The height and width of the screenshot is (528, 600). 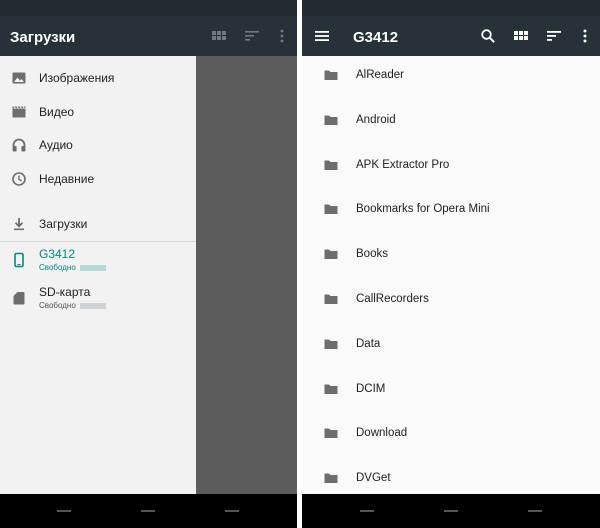 I want to click on drawer-item-label: Загрузки, so click(x=63, y=224).